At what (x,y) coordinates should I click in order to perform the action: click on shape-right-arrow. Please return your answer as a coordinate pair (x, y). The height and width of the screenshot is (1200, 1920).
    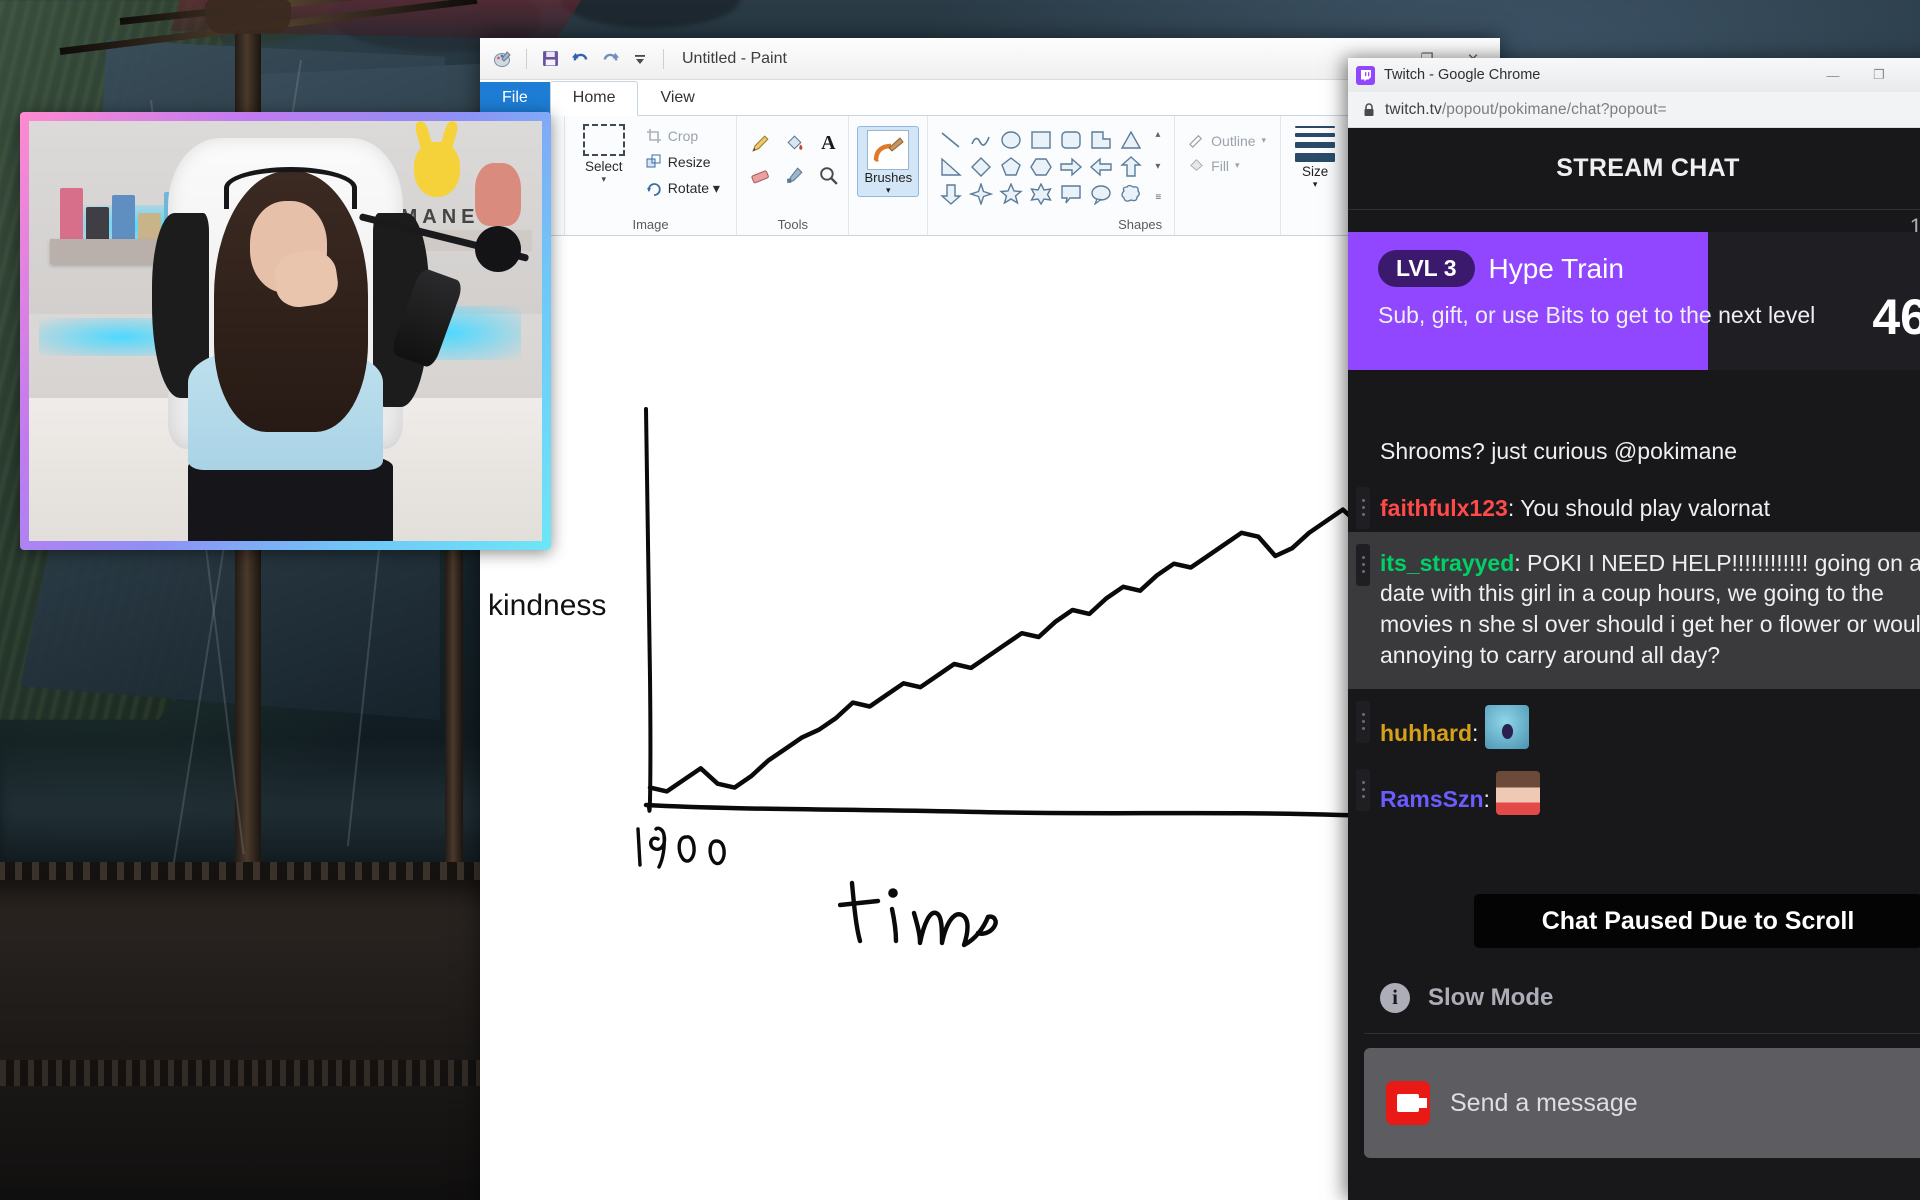
    Looking at the image, I should click on (1071, 166).